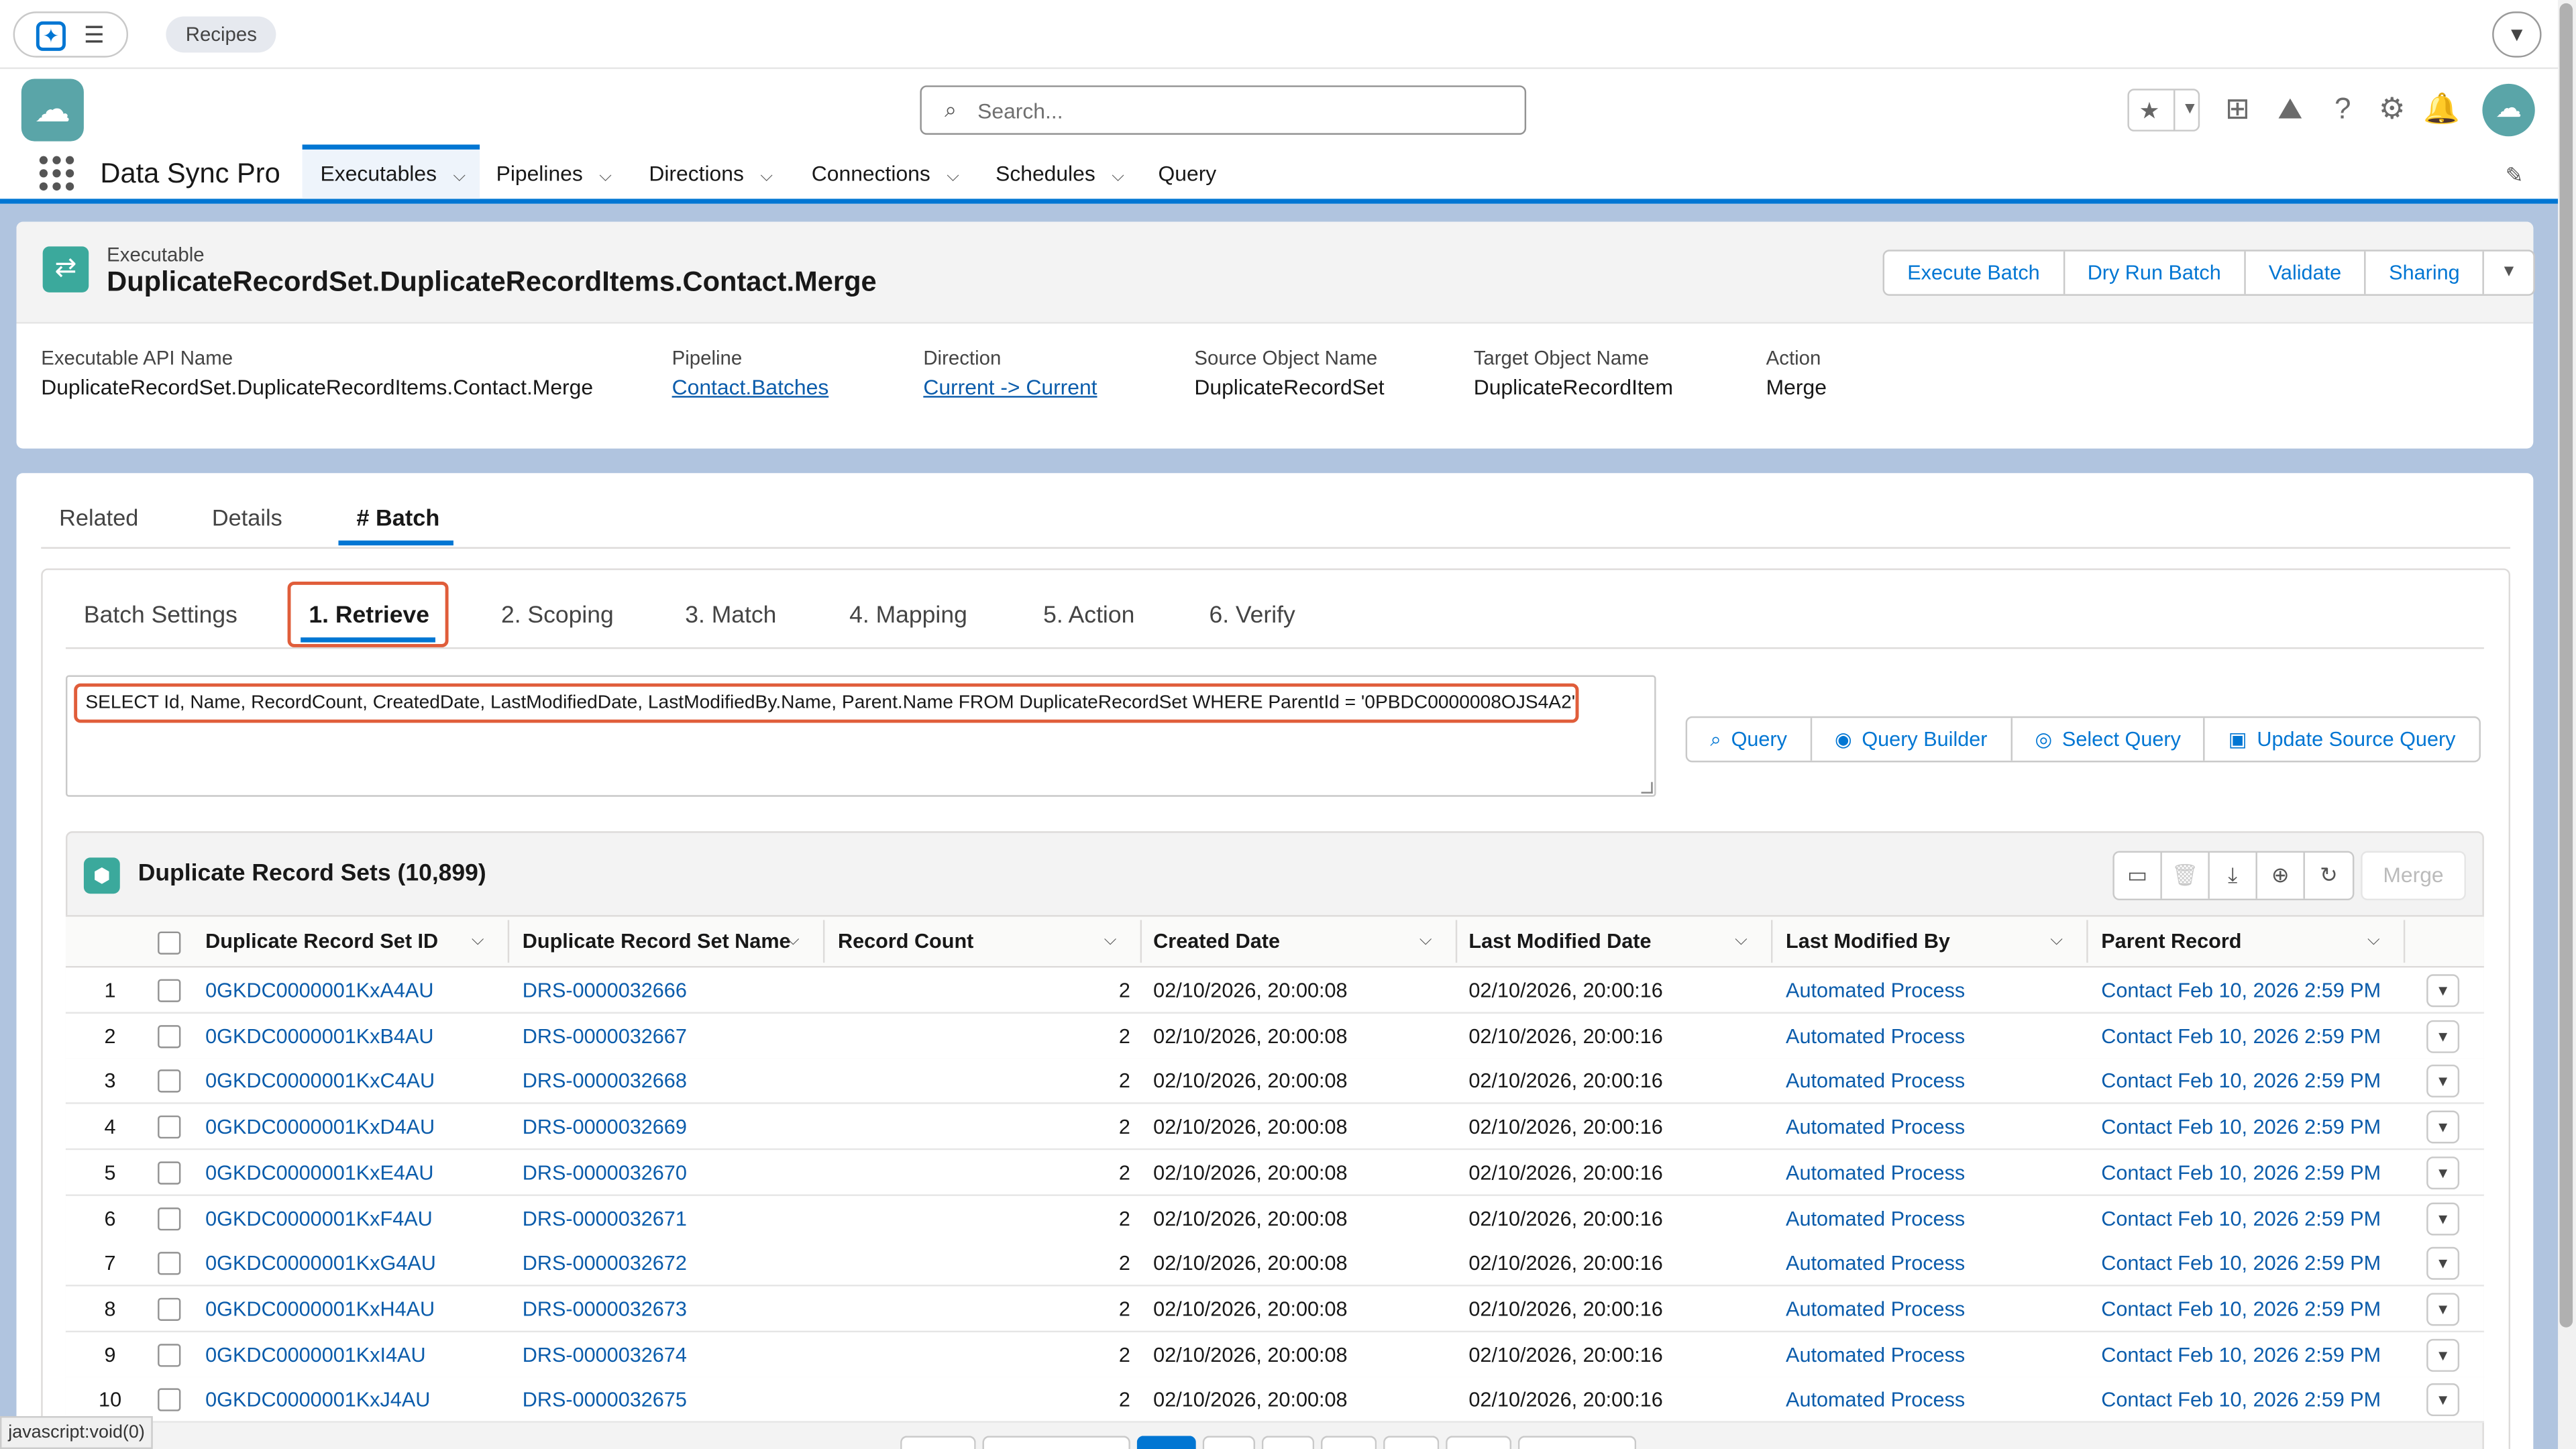 Image resolution: width=2576 pixels, height=1449 pixels. I want to click on app-launcher-pill: ✦ ☰, so click(71, 34).